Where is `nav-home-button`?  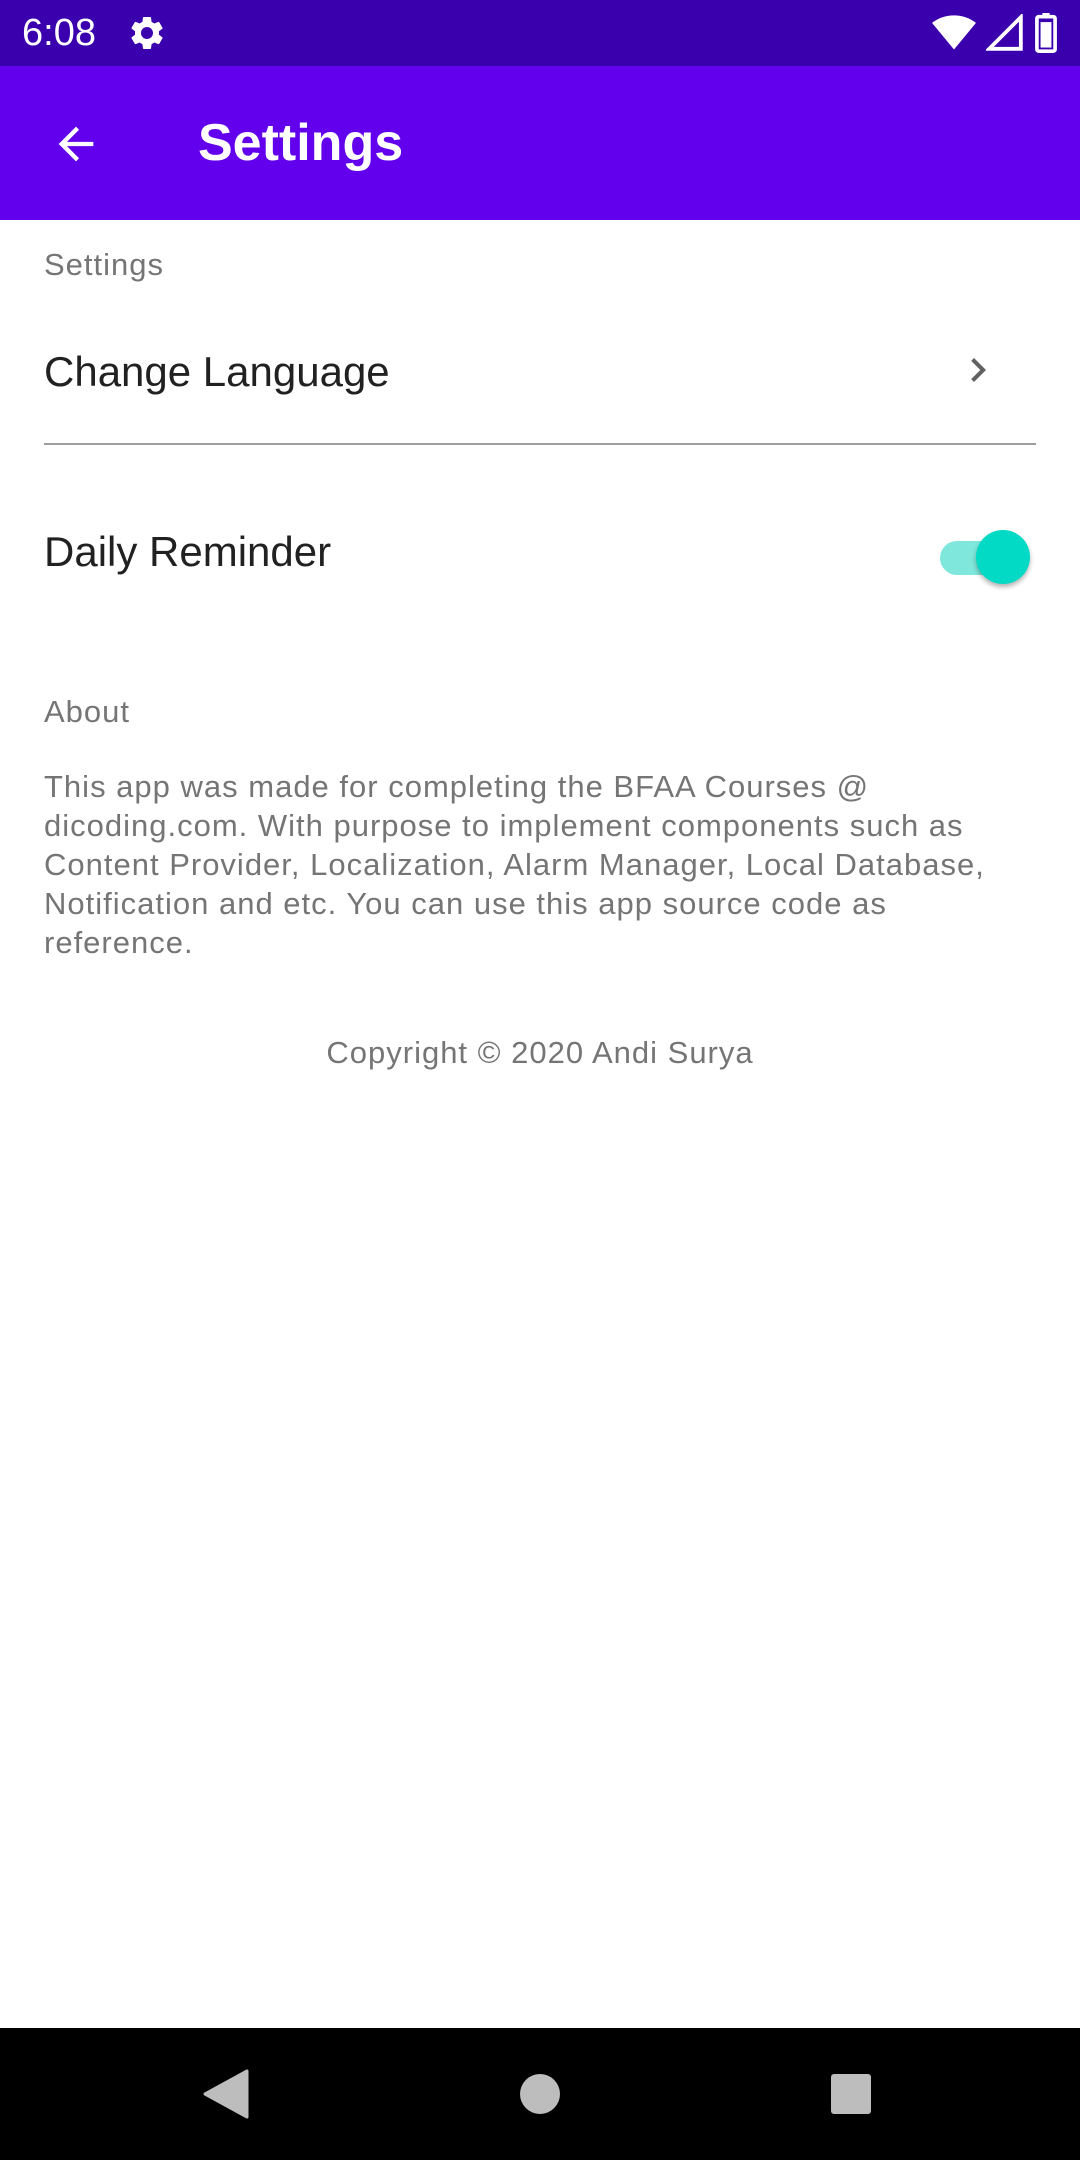
nav-home-button is located at coordinates (540, 2094).